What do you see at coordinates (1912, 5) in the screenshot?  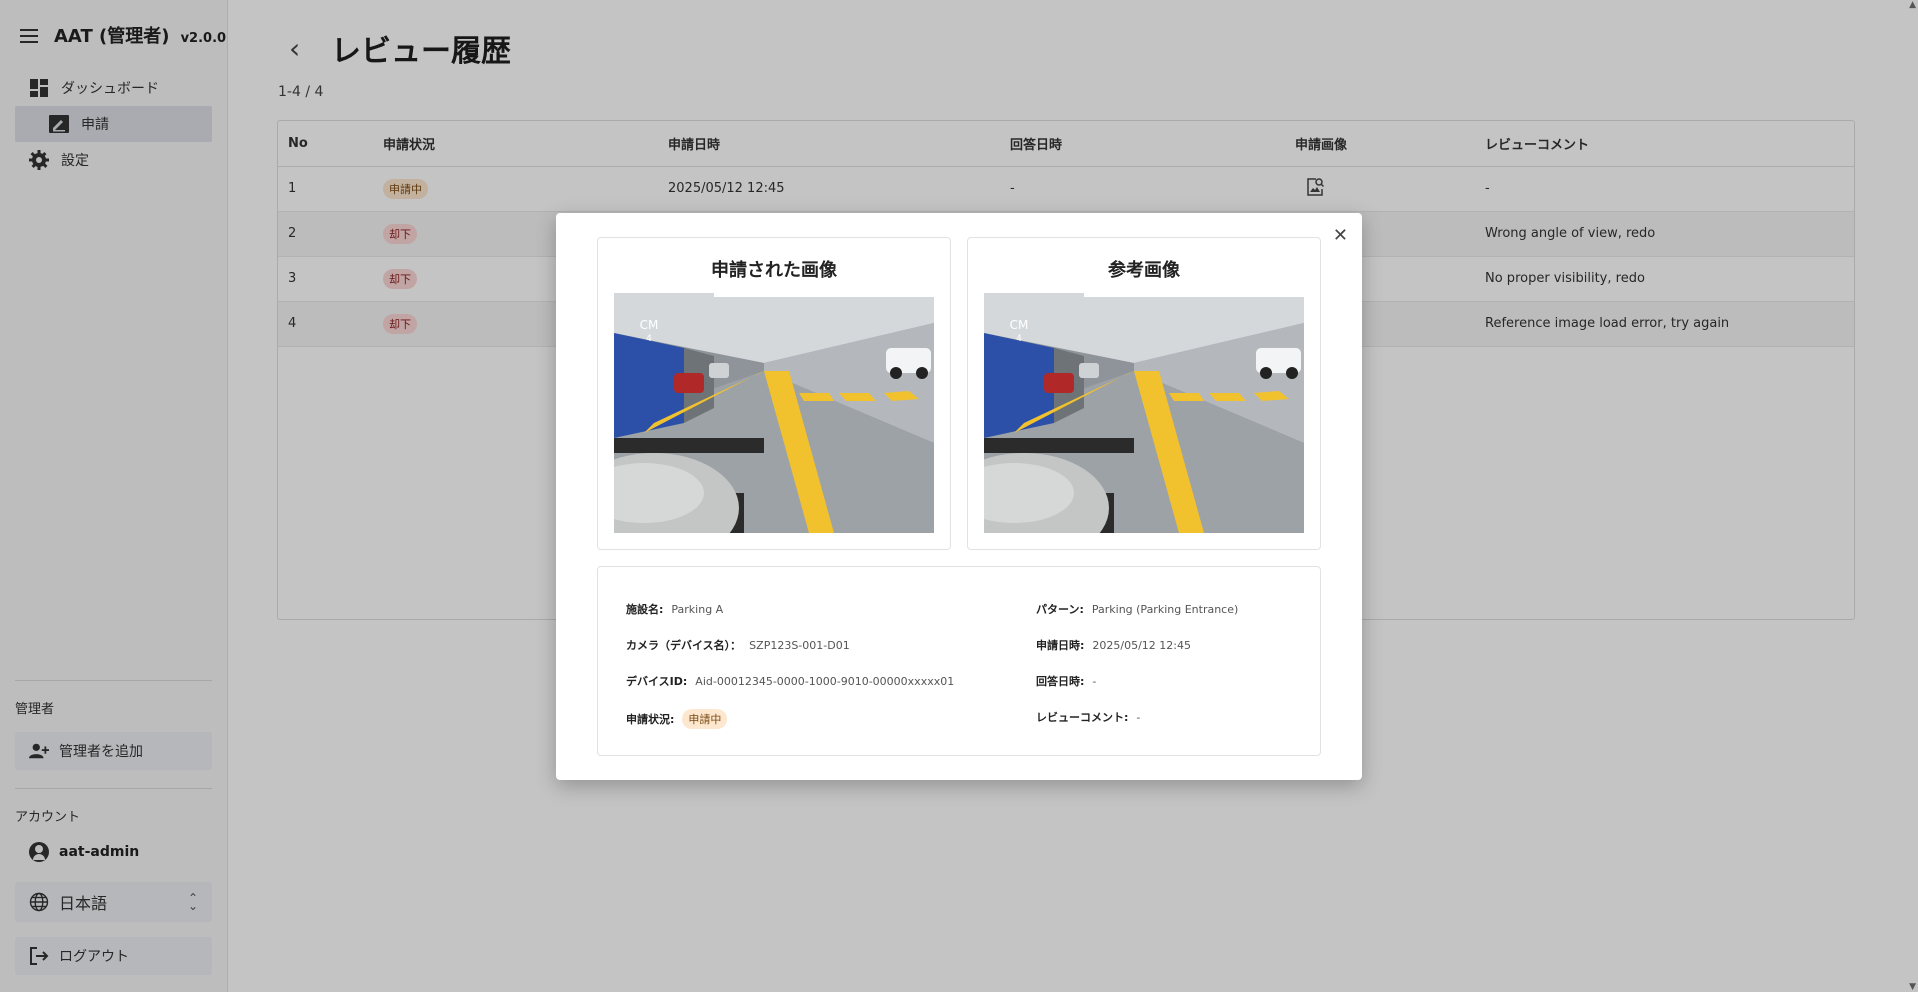 I see `scroll-up-arrow: ▲` at bounding box center [1912, 5].